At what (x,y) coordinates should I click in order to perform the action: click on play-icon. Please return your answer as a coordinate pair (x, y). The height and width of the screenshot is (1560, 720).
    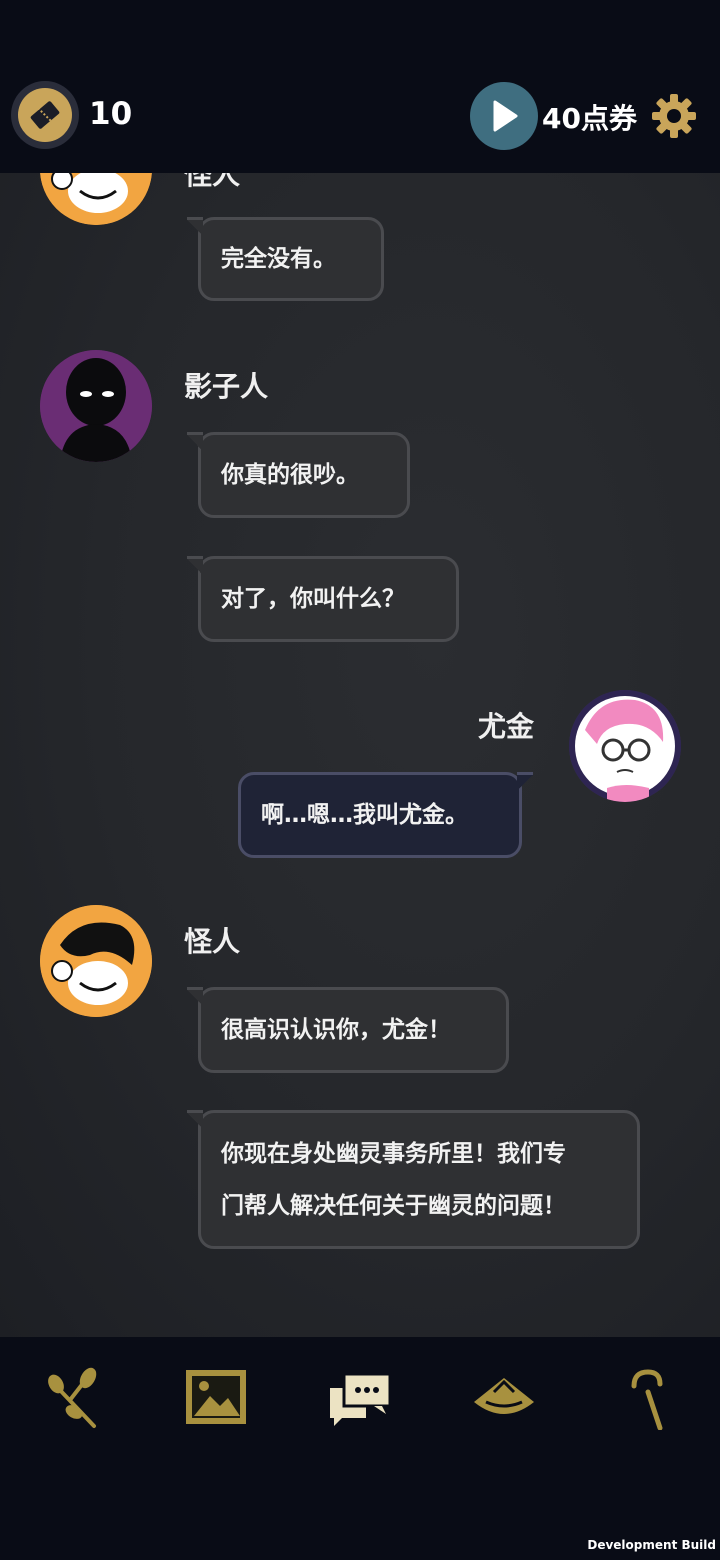
    Looking at the image, I should click on (505, 116).